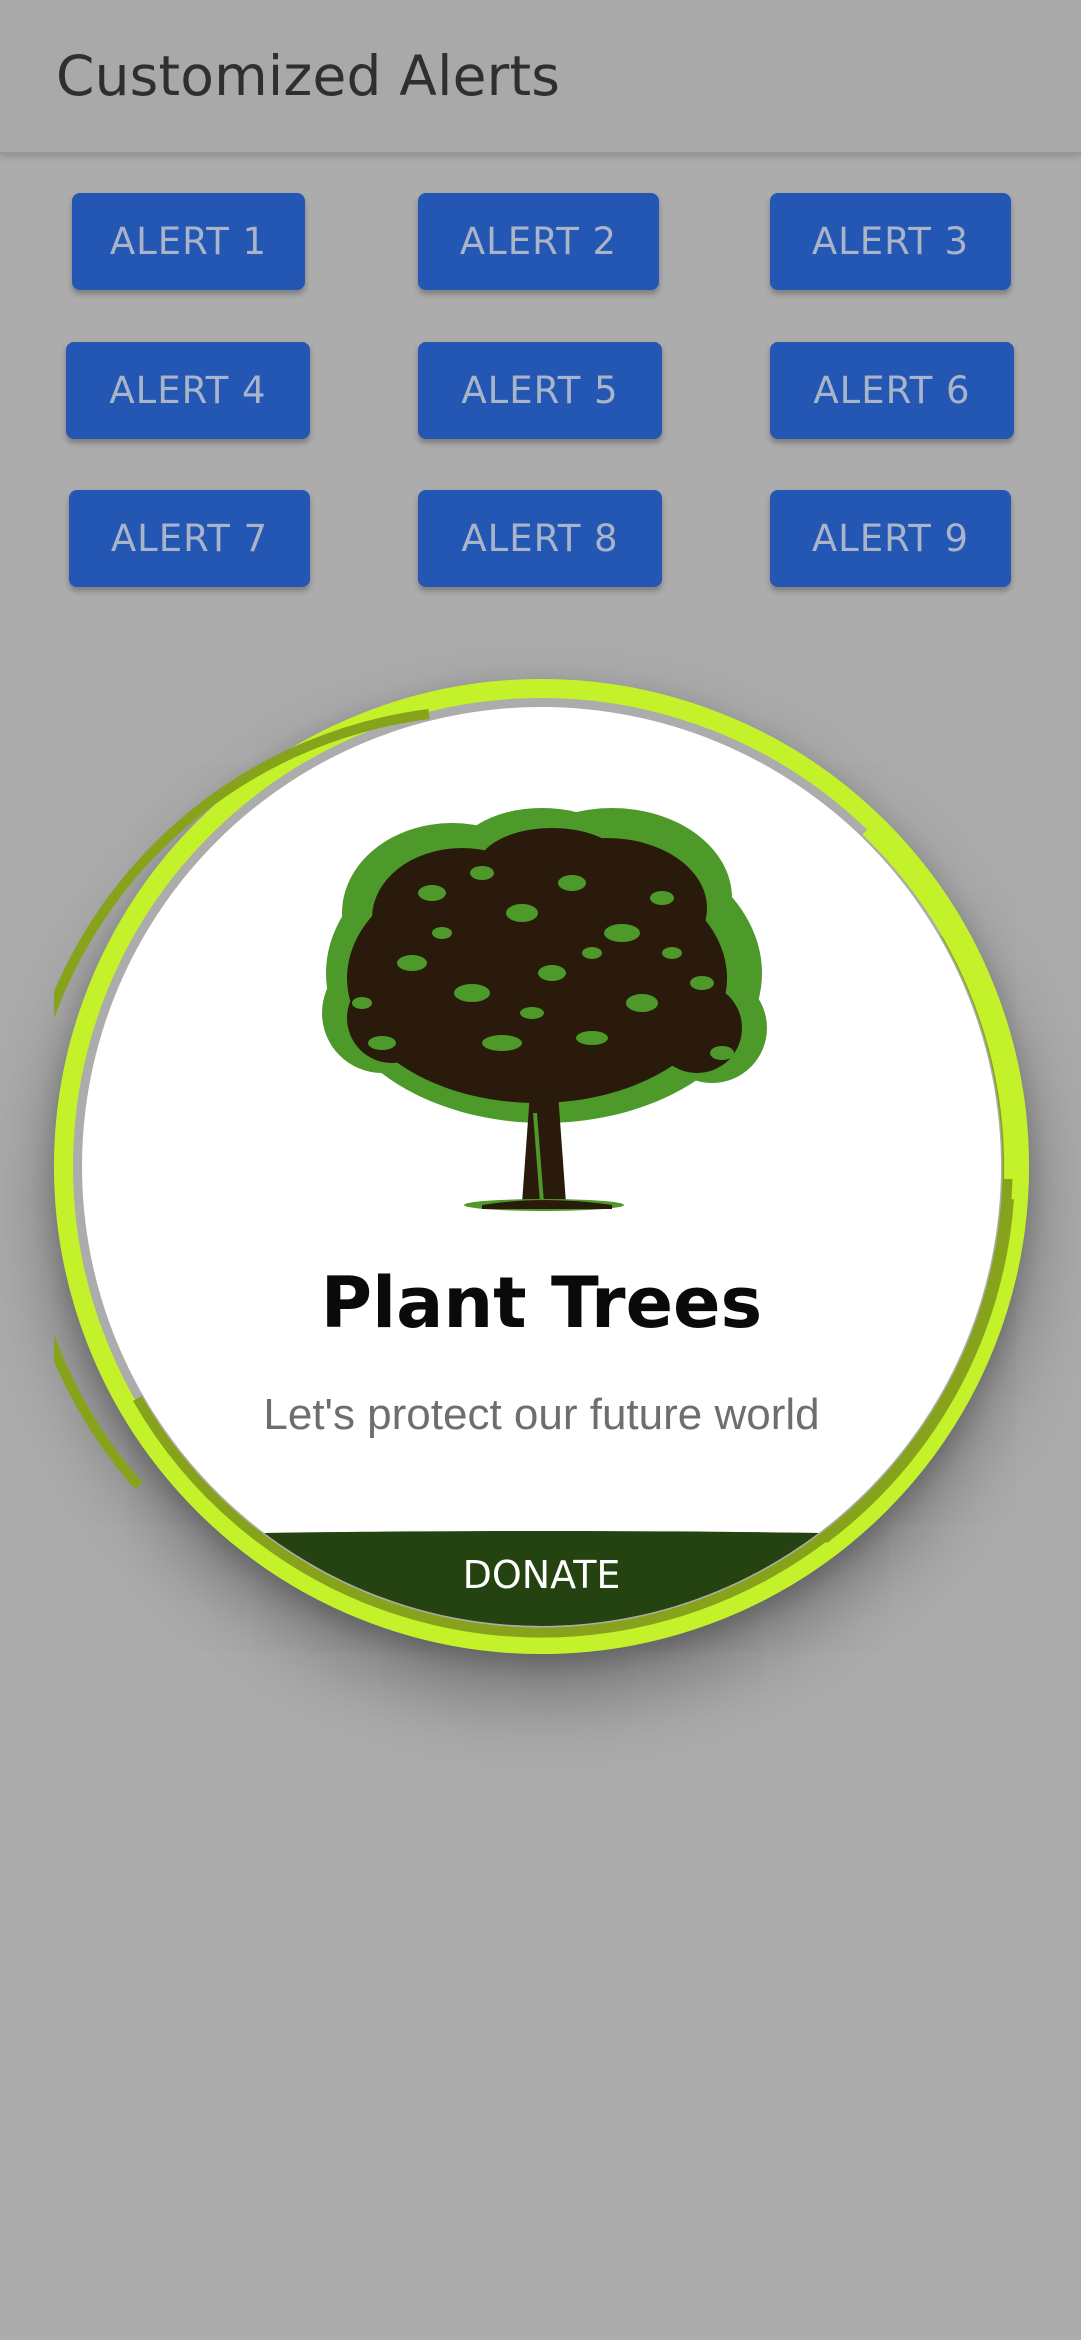 The width and height of the screenshot is (1081, 2340). I want to click on tree-icon, so click(544, 1009).